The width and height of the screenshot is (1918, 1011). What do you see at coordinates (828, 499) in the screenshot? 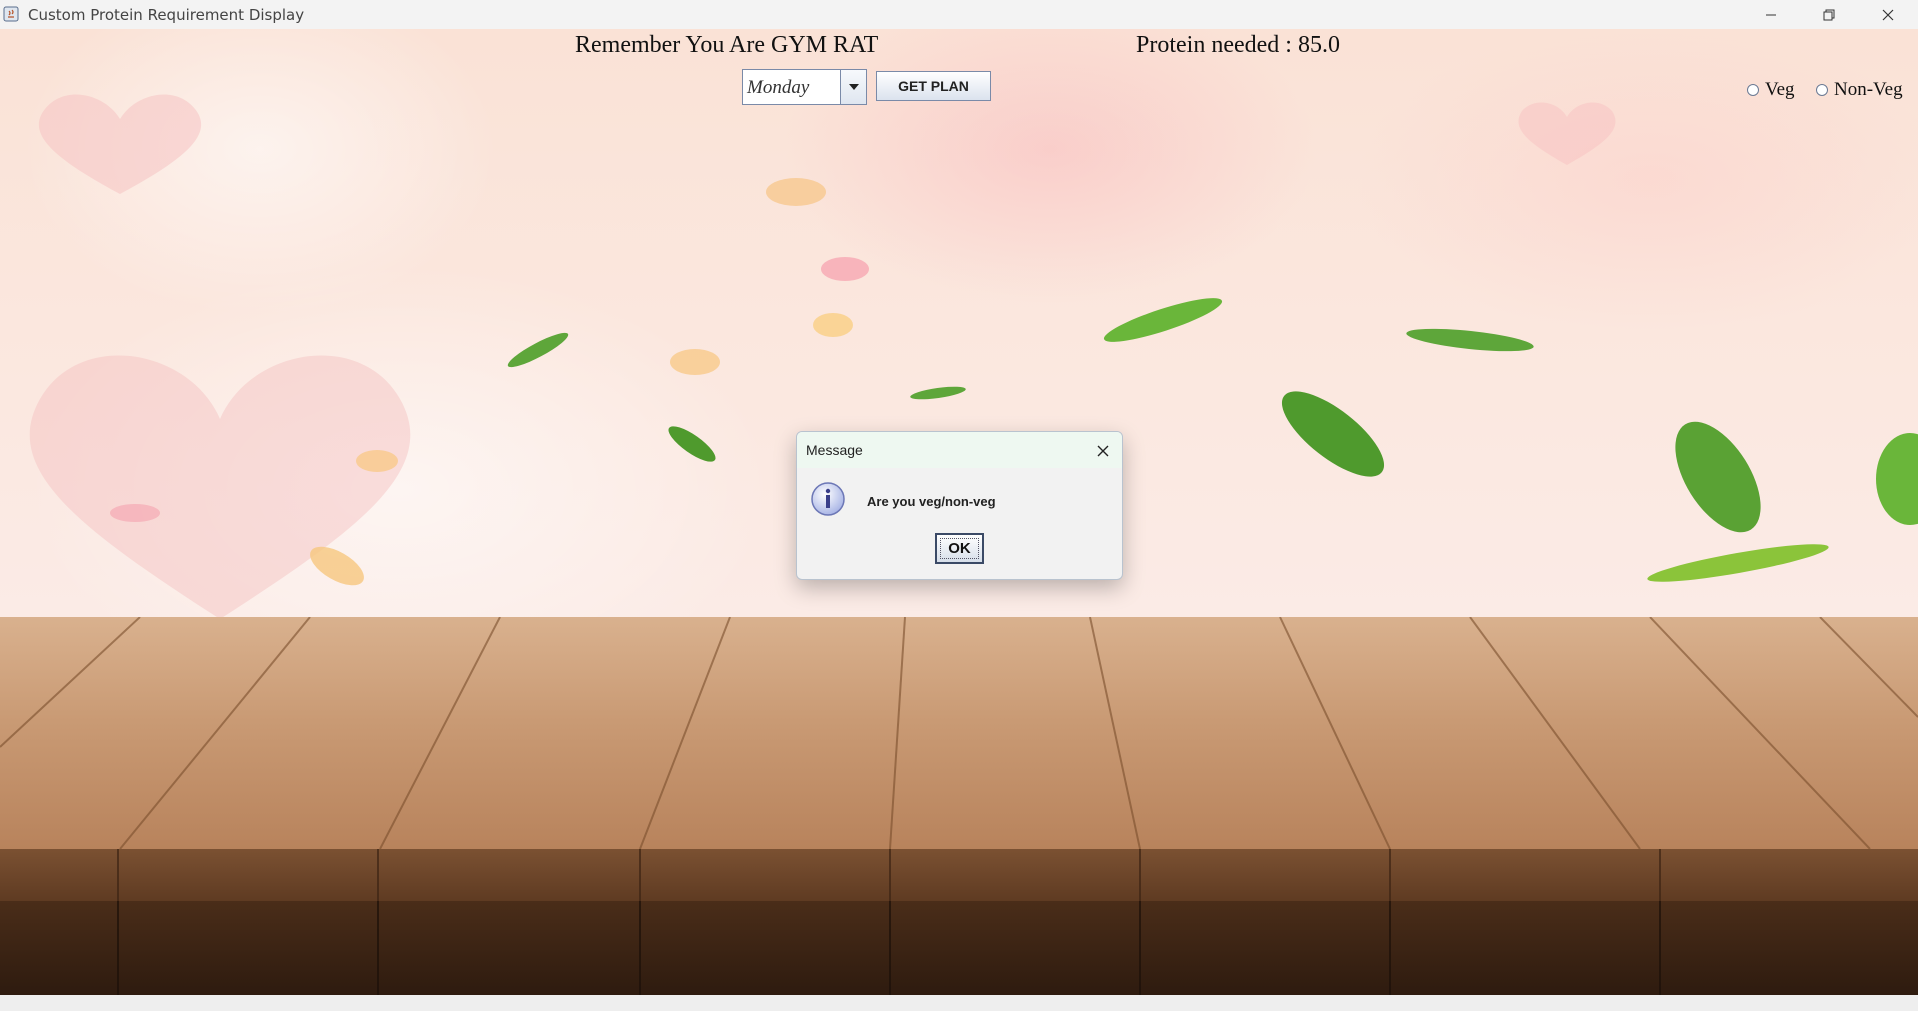
I see `info-icon` at bounding box center [828, 499].